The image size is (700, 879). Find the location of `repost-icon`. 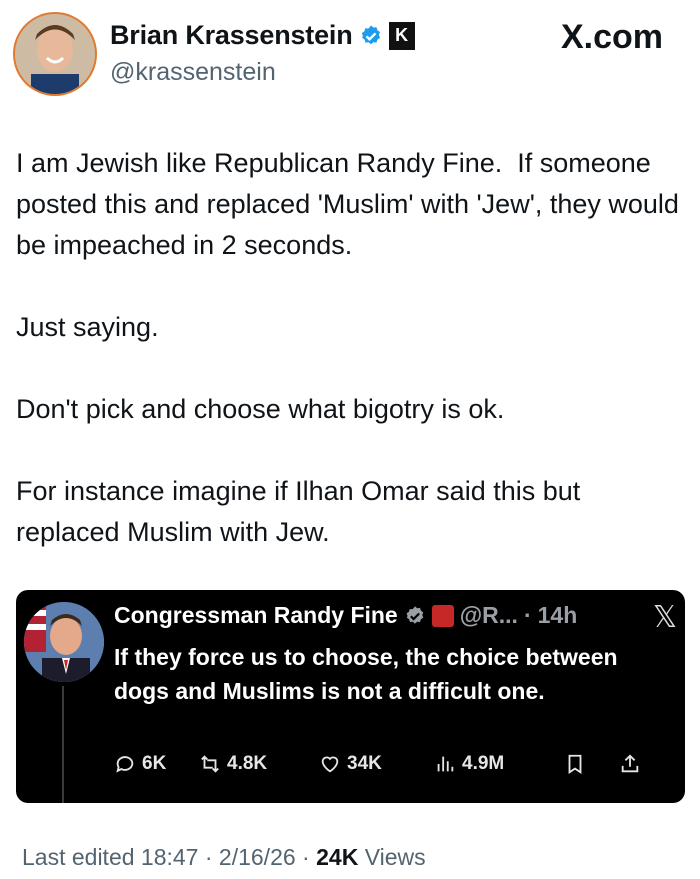

repost-icon is located at coordinates (210, 764).